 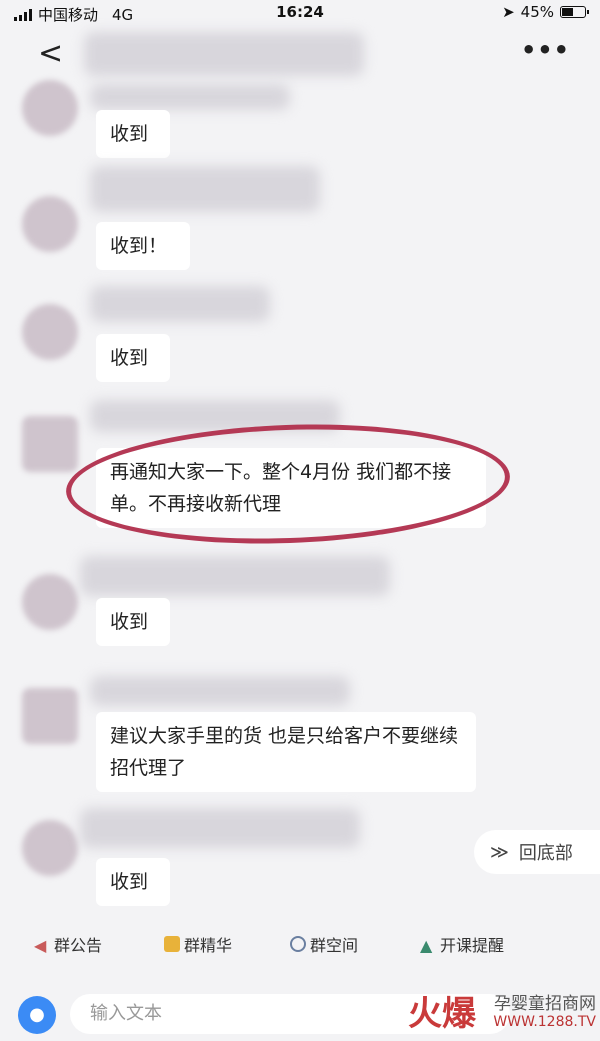 I want to click on scroll-to-bottom-button: ≫ 回底部, so click(x=537, y=852).